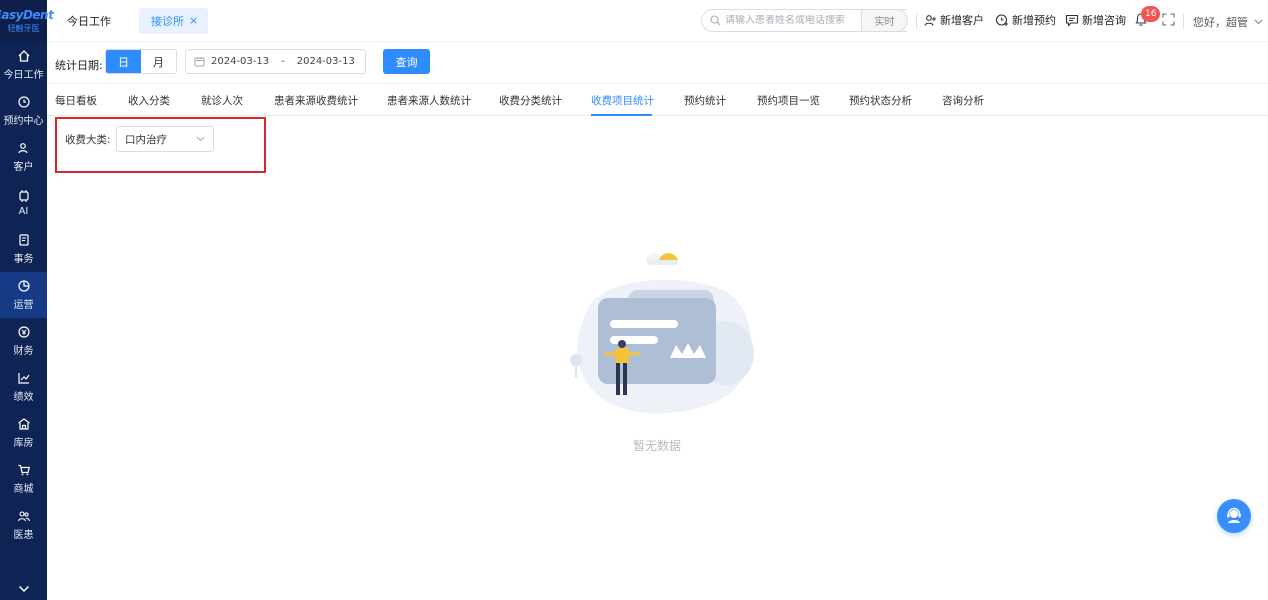 This screenshot has height=600, width=1268. Describe the element at coordinates (662, 333) in the screenshot. I see `empty-state-illustration` at that location.